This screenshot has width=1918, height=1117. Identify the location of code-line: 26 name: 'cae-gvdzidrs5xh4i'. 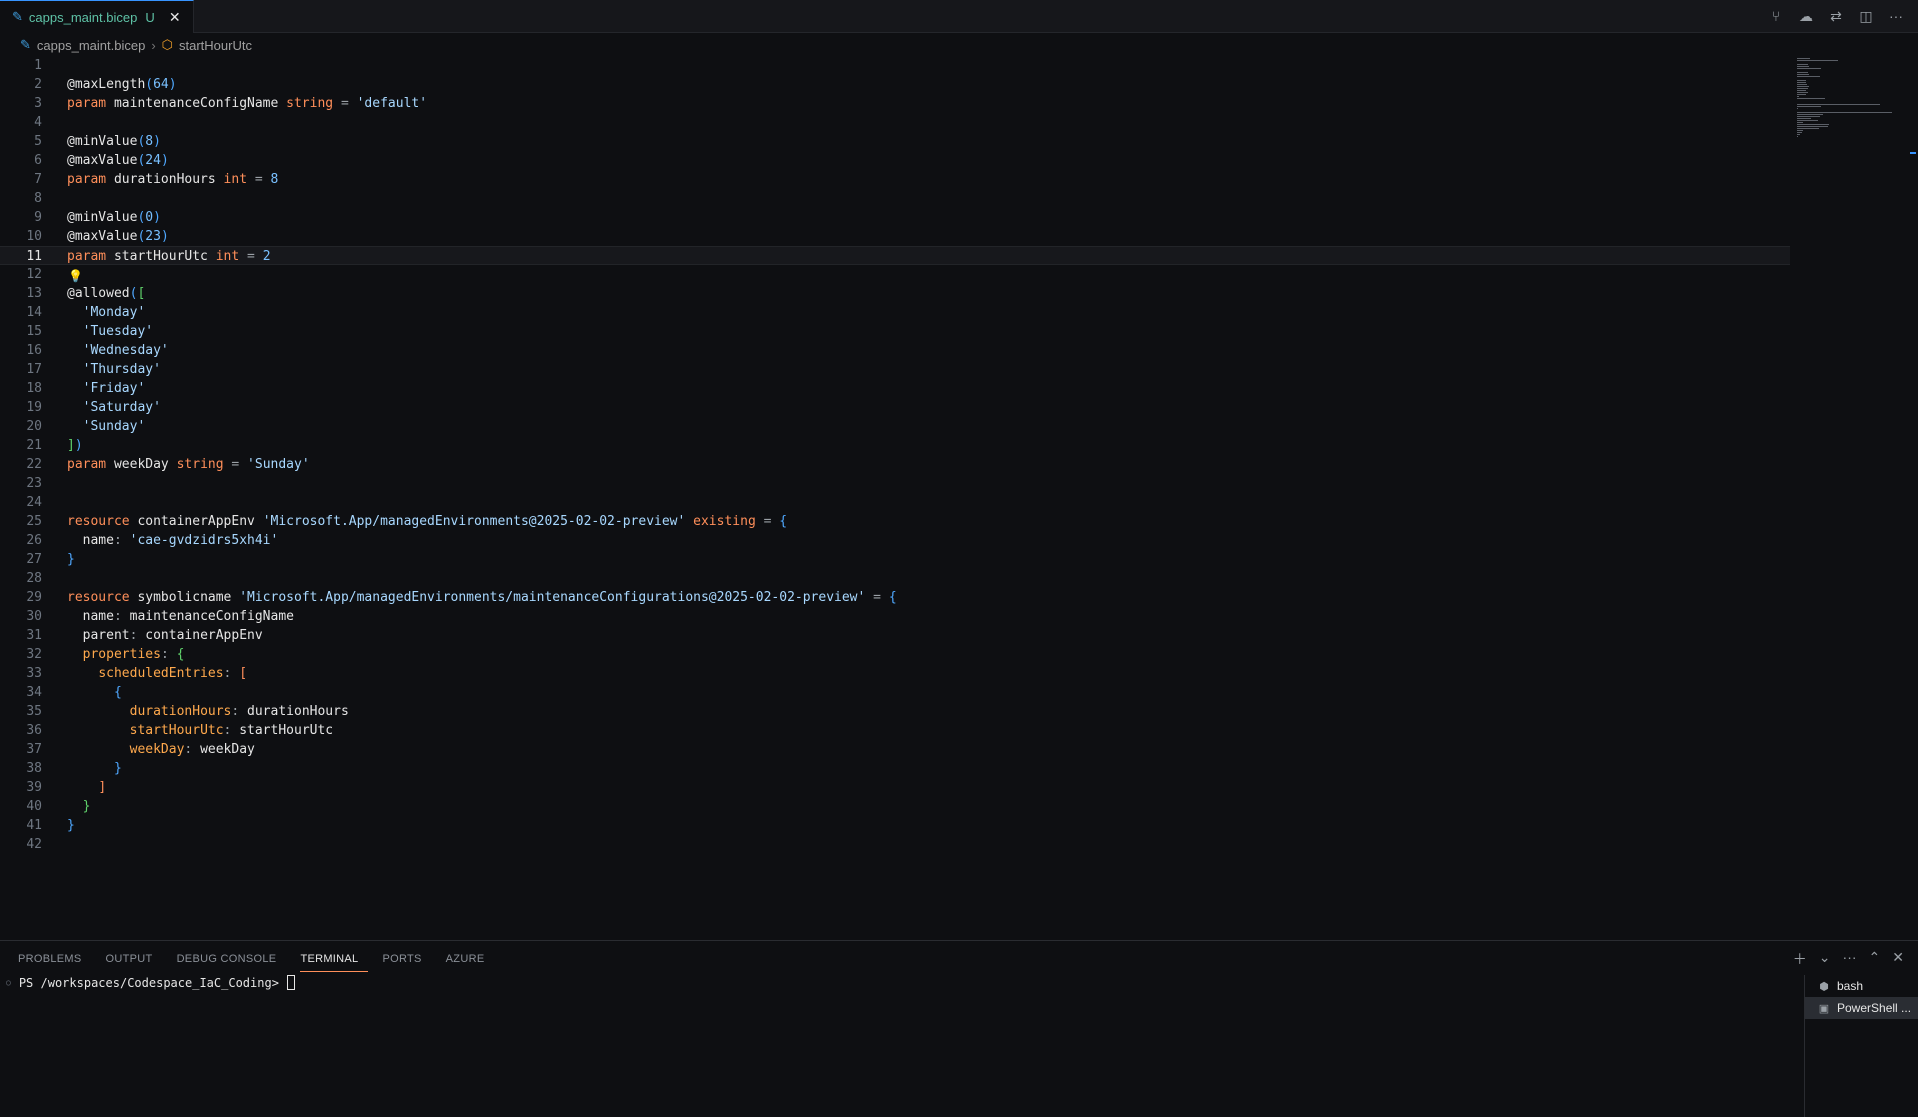
(895, 540).